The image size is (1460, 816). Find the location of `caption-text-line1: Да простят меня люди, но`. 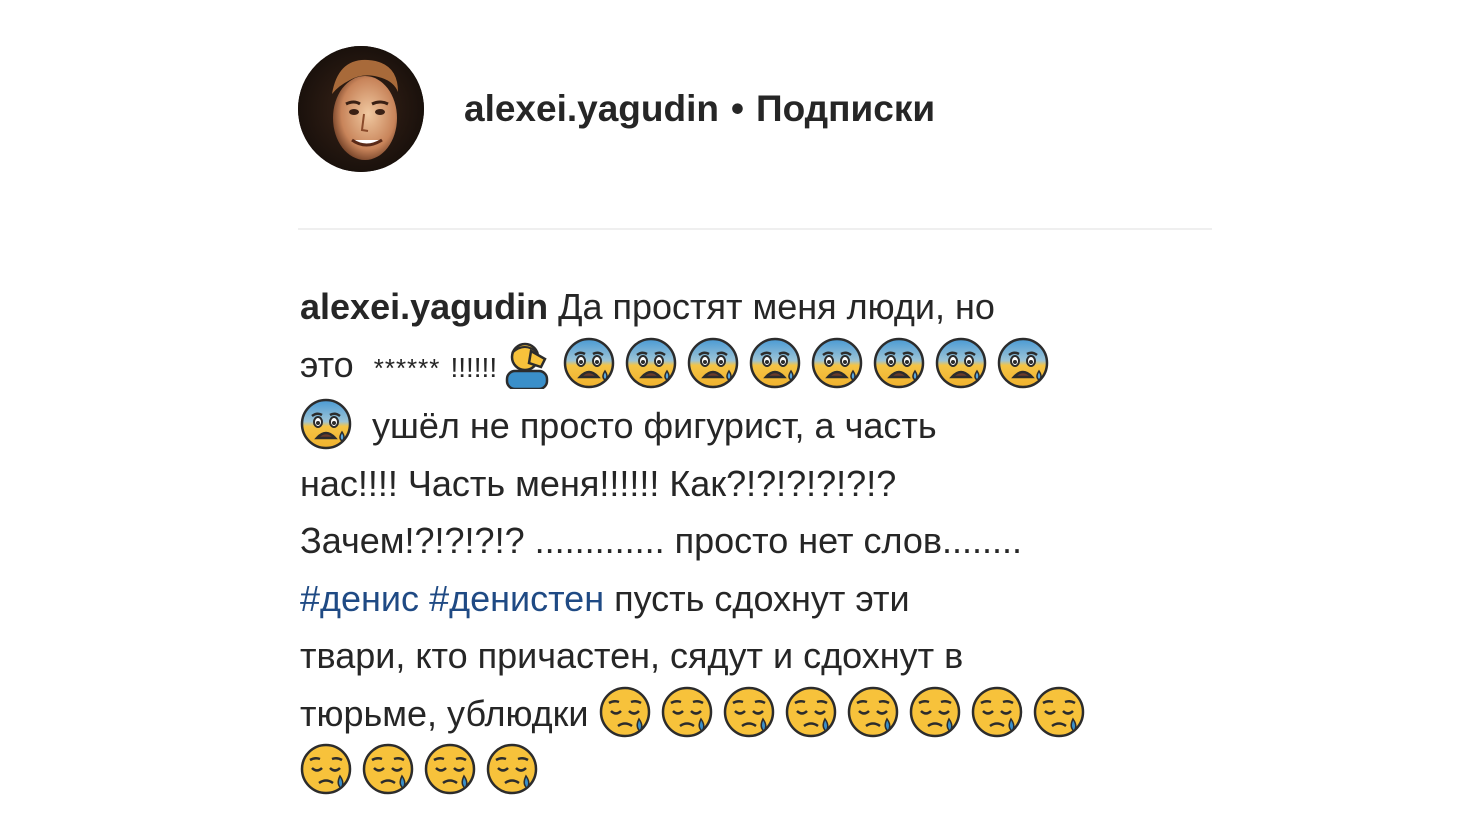

caption-text-line1: Да простят меня люди, но is located at coordinates (771, 306).